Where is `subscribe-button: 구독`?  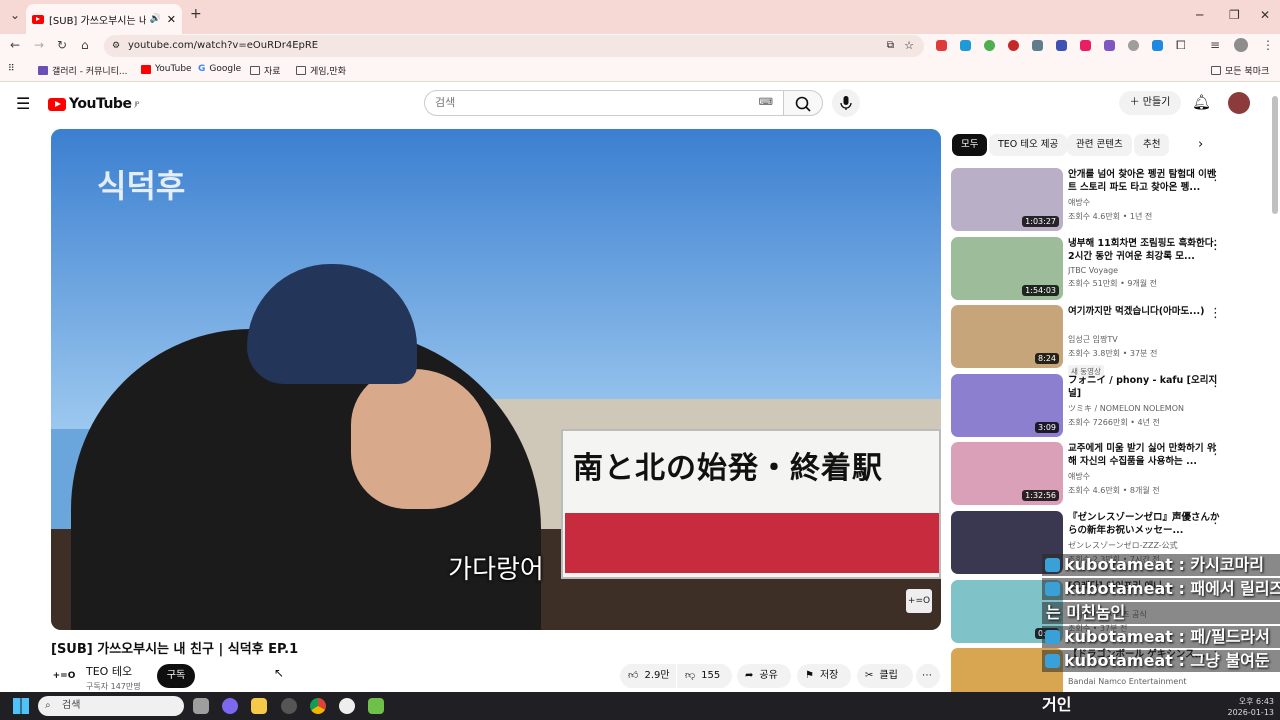
subscribe-button: 구독 is located at coordinates (176, 676).